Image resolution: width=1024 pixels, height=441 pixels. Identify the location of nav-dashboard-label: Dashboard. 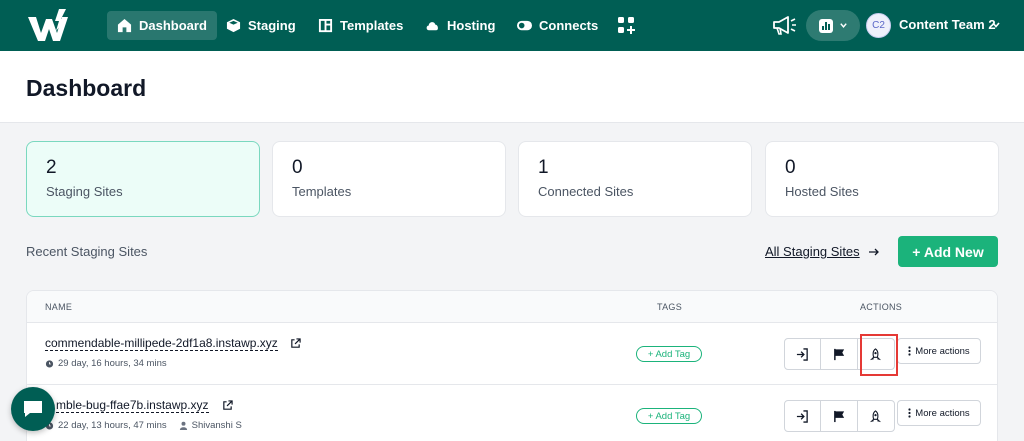
(173, 25).